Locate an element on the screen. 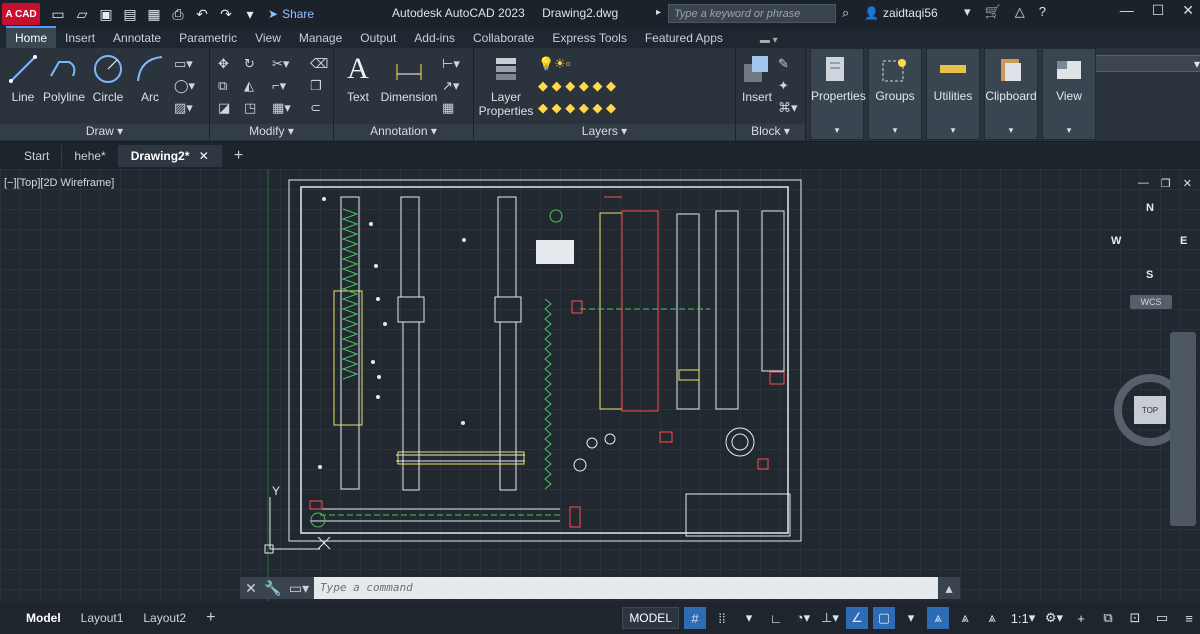 This screenshot has height=634, width=1200. block-panel-title: Block ▾ is located at coordinates (770, 132).